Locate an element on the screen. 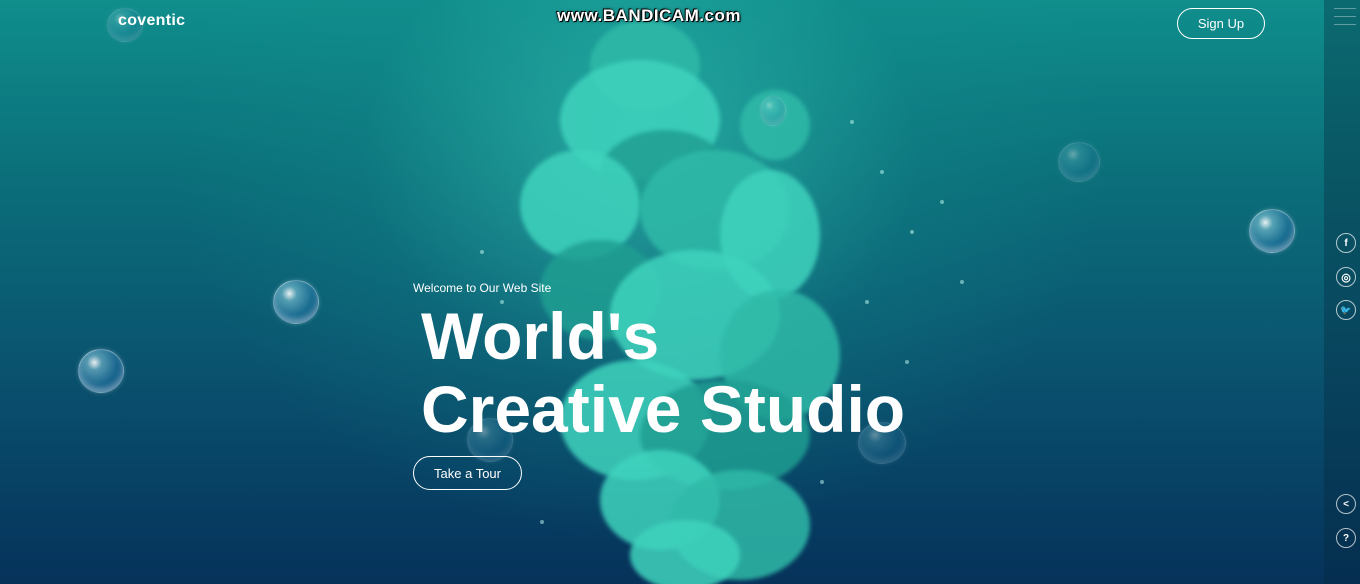 The image size is (1360, 584). hero-title-line2: Creative Studio is located at coordinates (663, 409).